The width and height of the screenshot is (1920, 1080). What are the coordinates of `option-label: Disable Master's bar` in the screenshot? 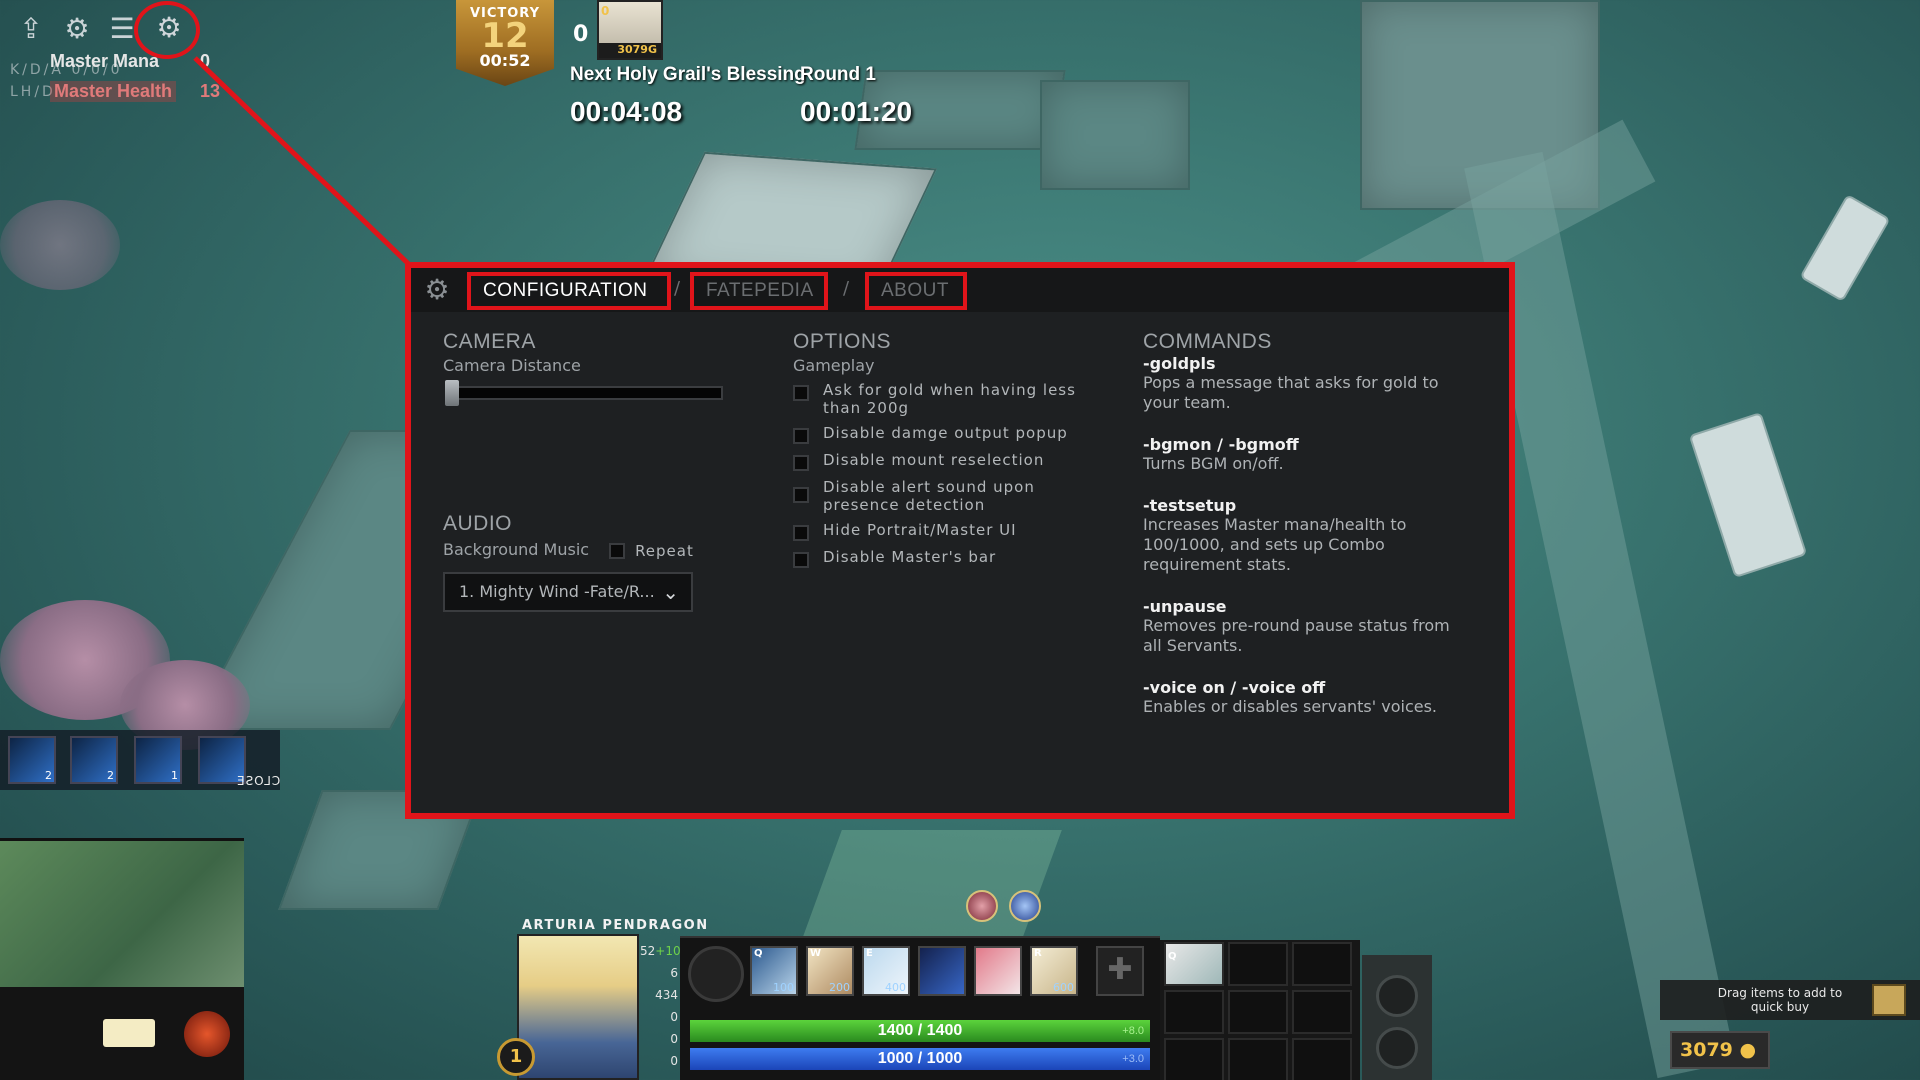 It's located at (910, 557).